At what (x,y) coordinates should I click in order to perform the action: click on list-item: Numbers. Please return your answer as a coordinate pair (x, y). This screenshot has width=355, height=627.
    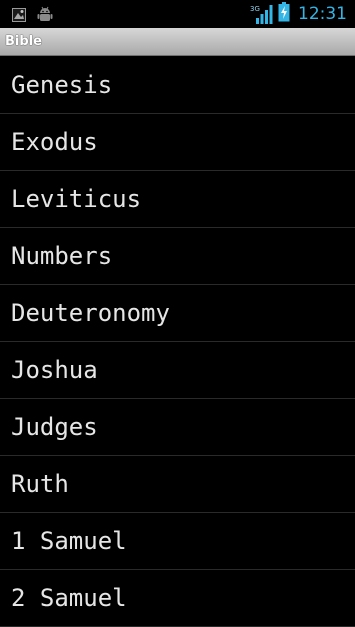
    Looking at the image, I should click on (177, 256).